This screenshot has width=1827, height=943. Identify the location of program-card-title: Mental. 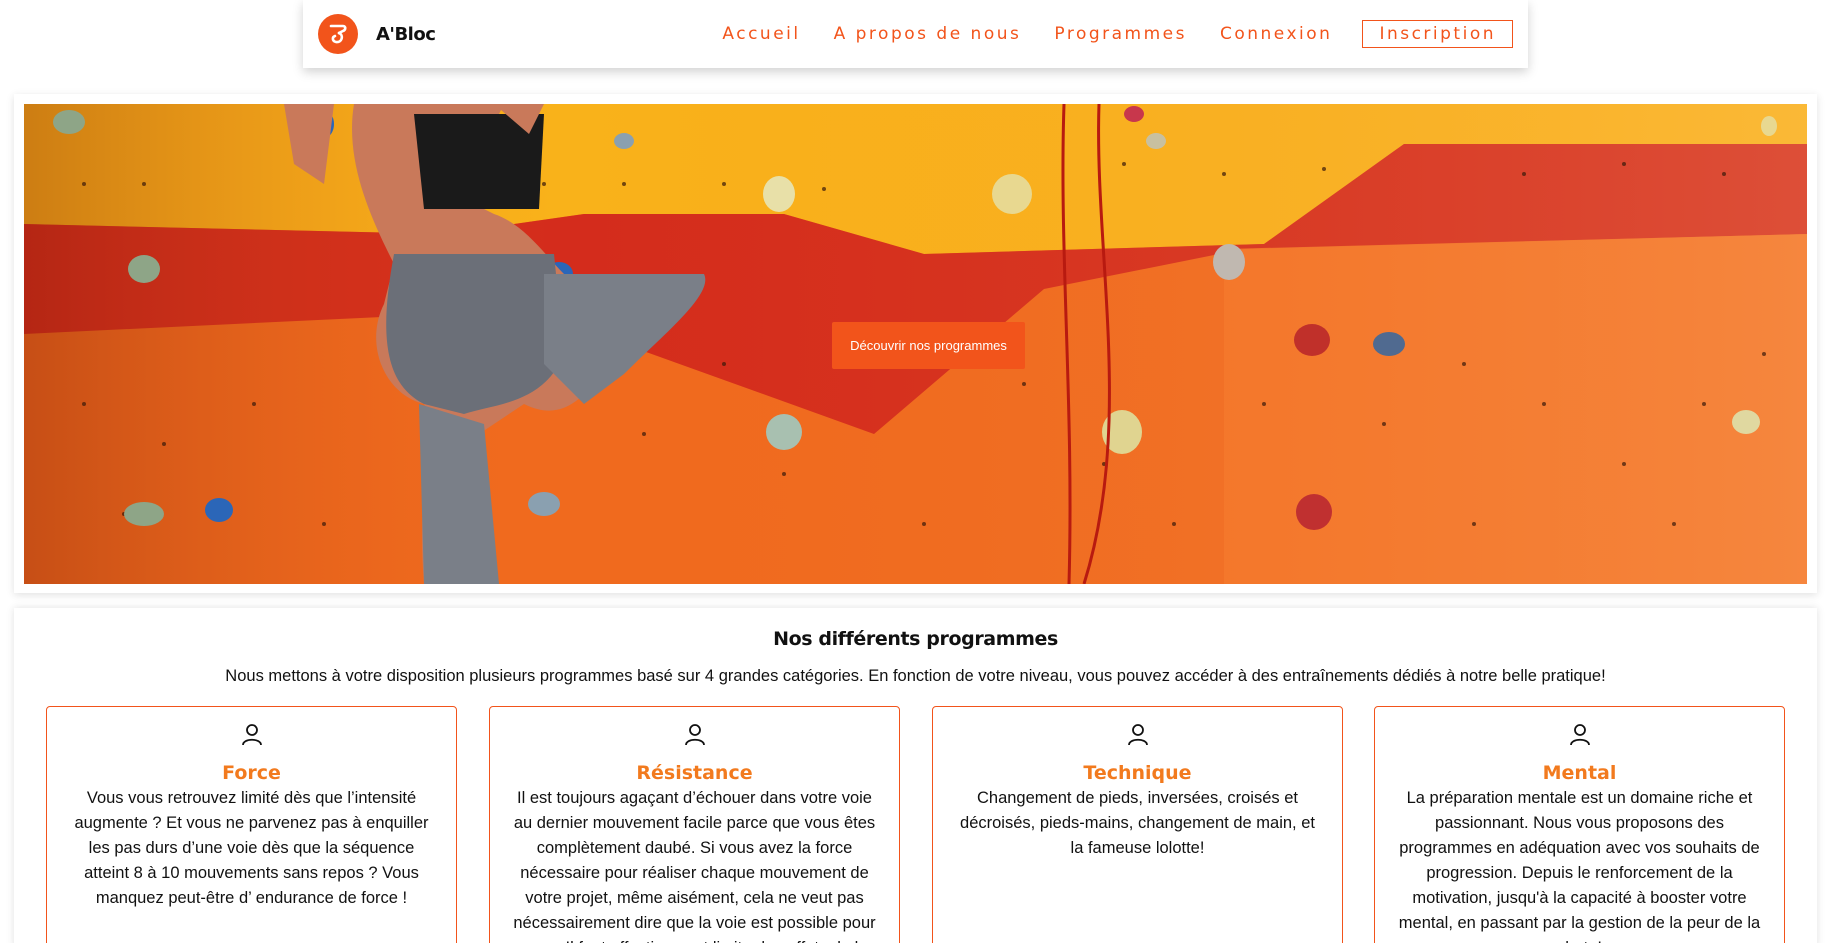
(1579, 773).